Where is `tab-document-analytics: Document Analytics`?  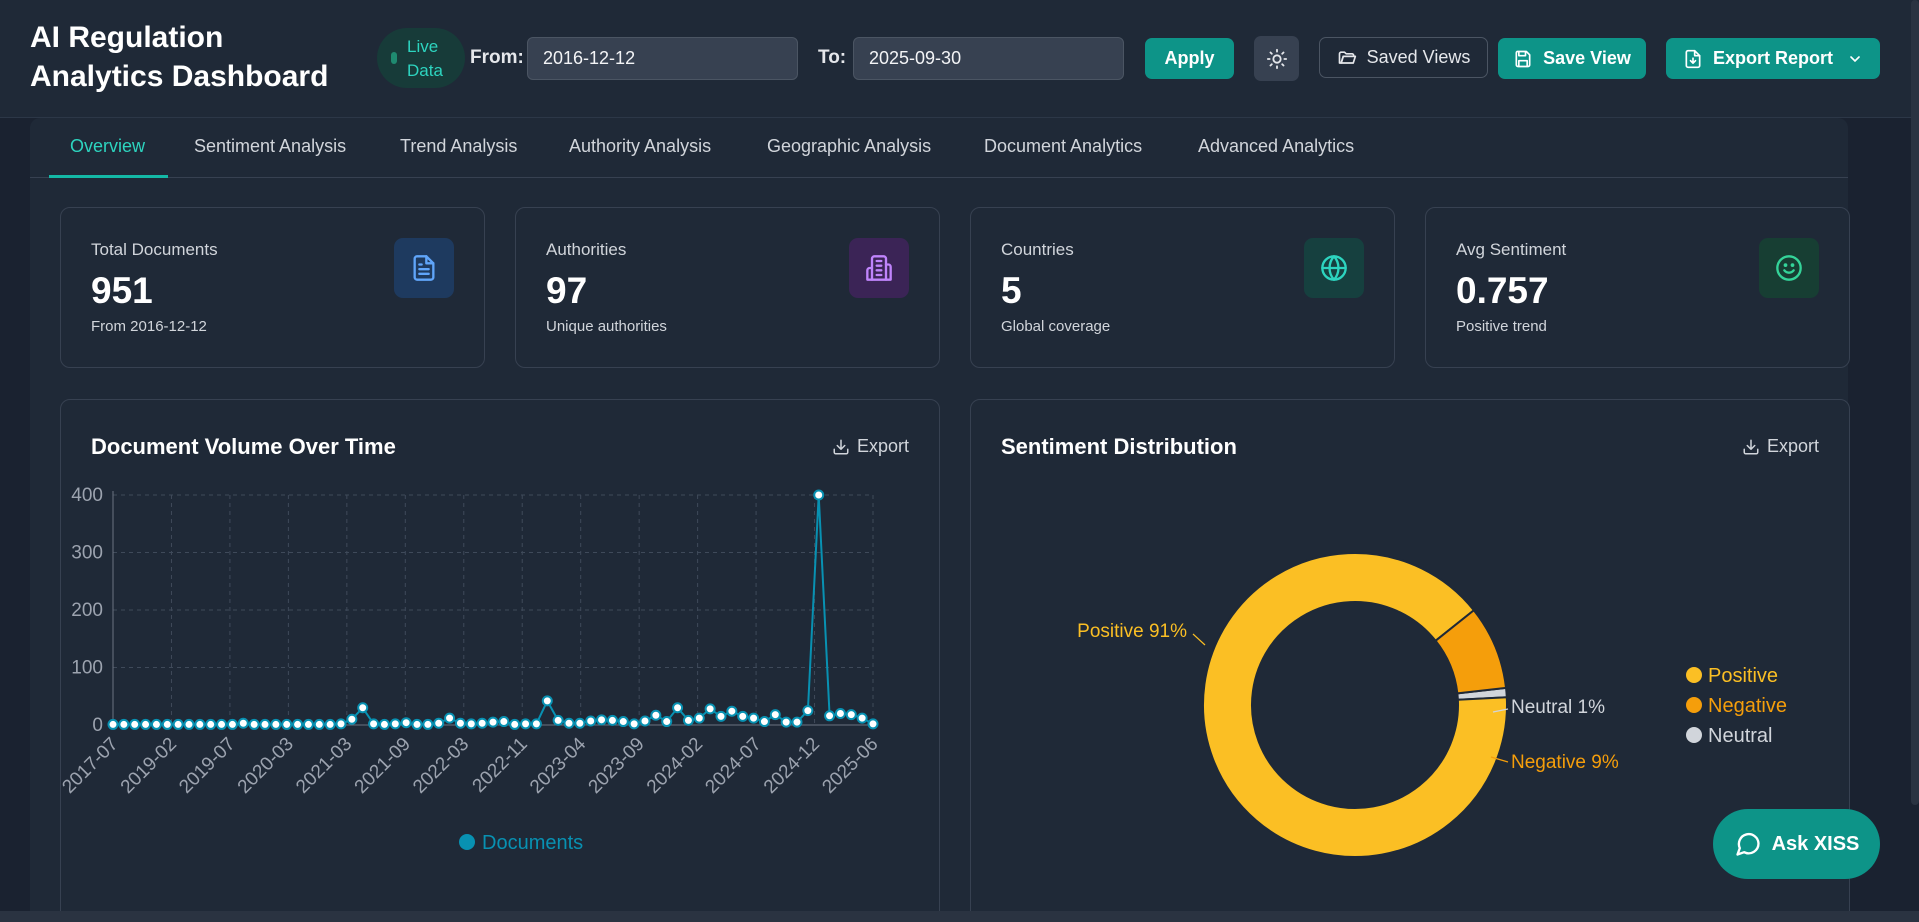 tab-document-analytics: Document Analytics is located at coordinates (1063, 146).